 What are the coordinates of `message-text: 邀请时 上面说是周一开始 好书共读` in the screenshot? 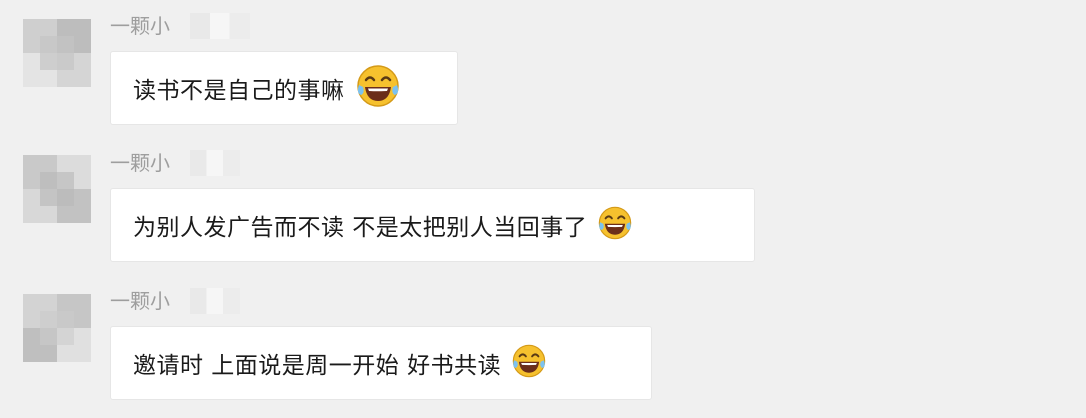 It's located at (317, 366).